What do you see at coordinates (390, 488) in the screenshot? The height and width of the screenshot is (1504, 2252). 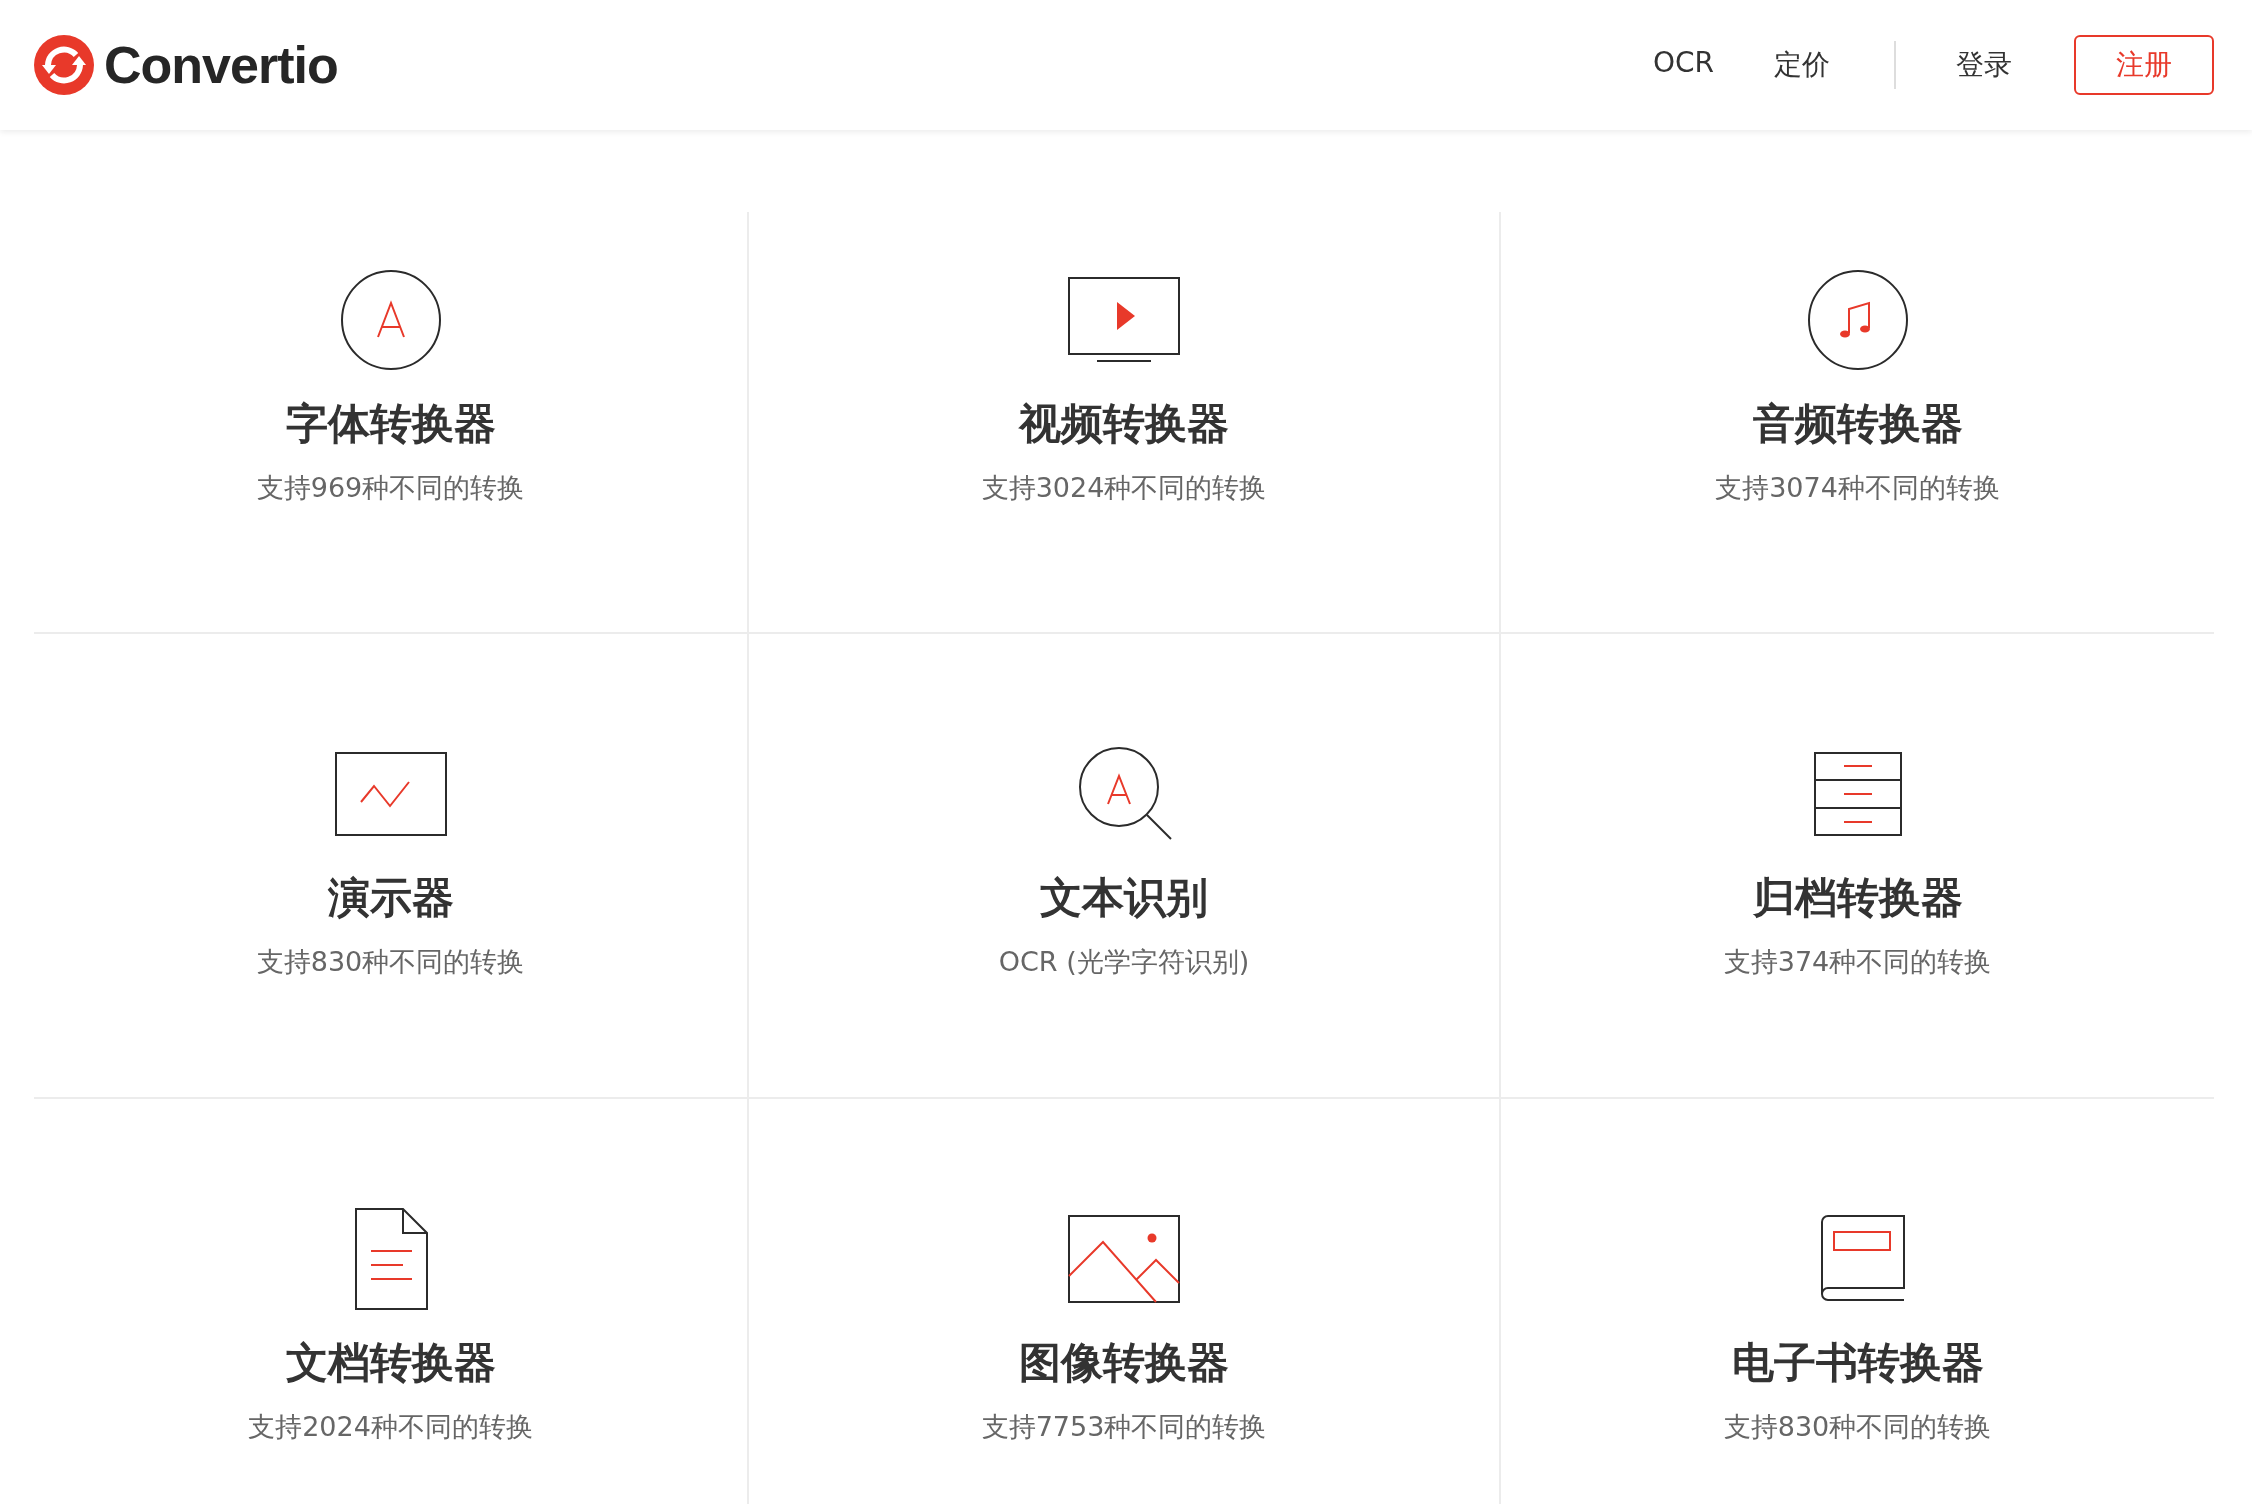 I see `converter-description: 支持969种不同的转换` at bounding box center [390, 488].